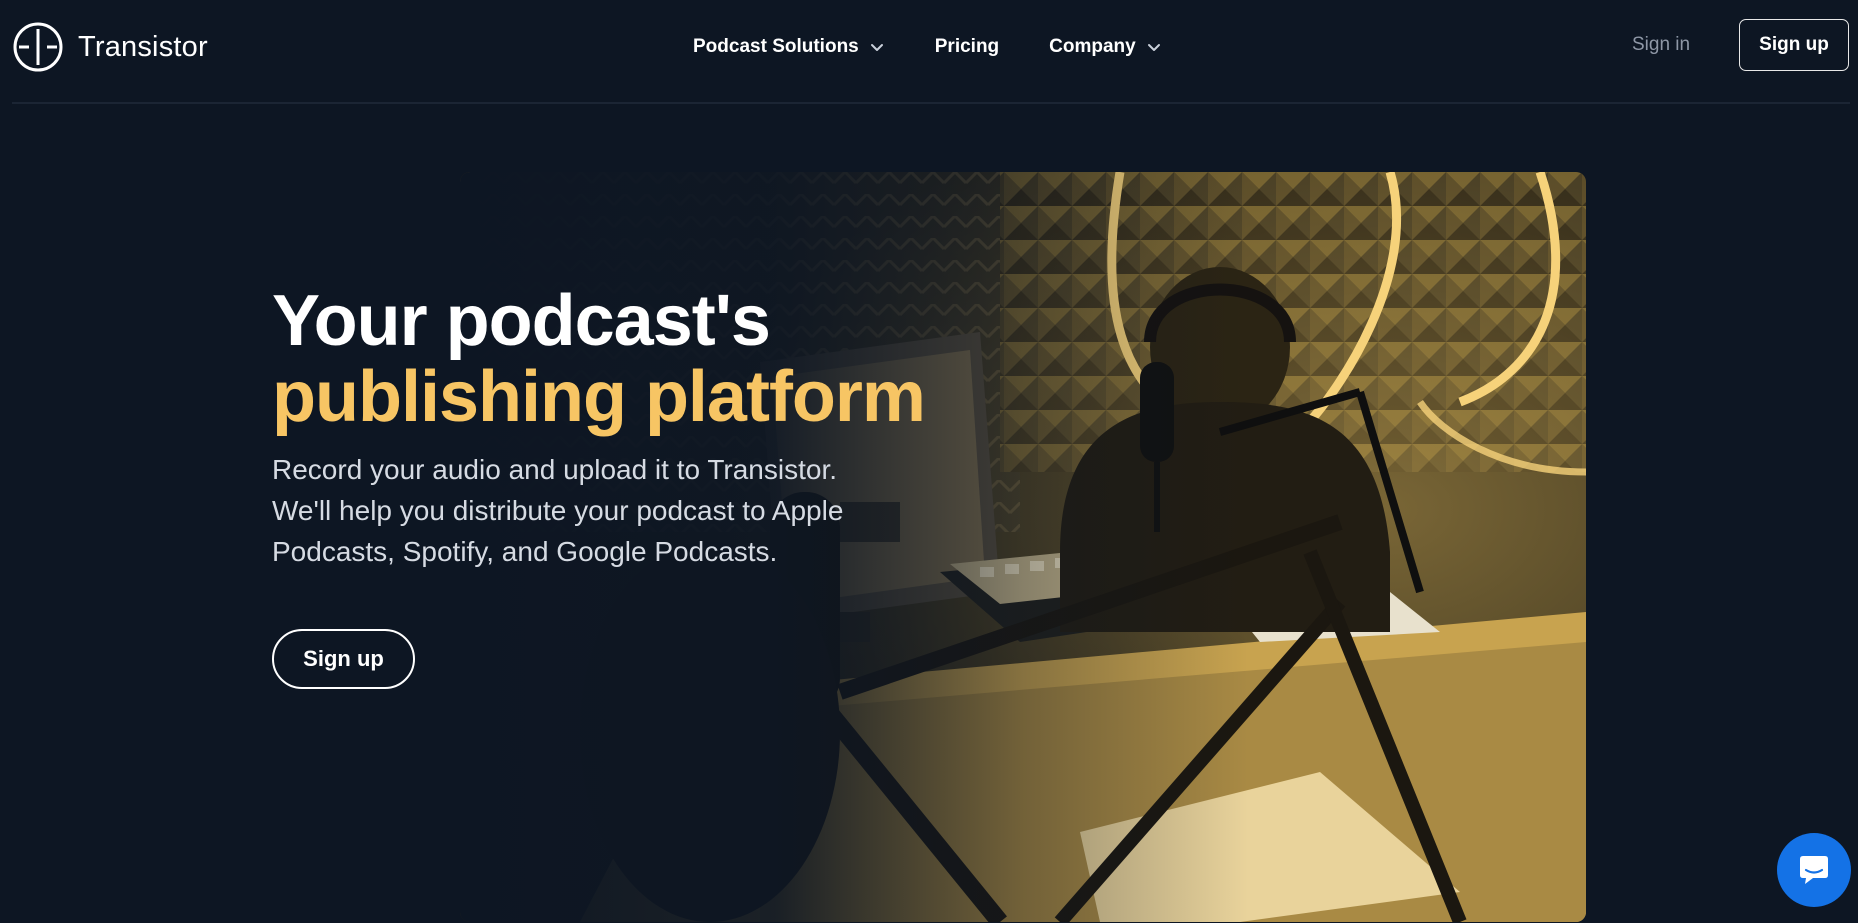 This screenshot has height=923, width=1858. I want to click on nav-podcast-solutions: Podcast Solutions, so click(789, 47).